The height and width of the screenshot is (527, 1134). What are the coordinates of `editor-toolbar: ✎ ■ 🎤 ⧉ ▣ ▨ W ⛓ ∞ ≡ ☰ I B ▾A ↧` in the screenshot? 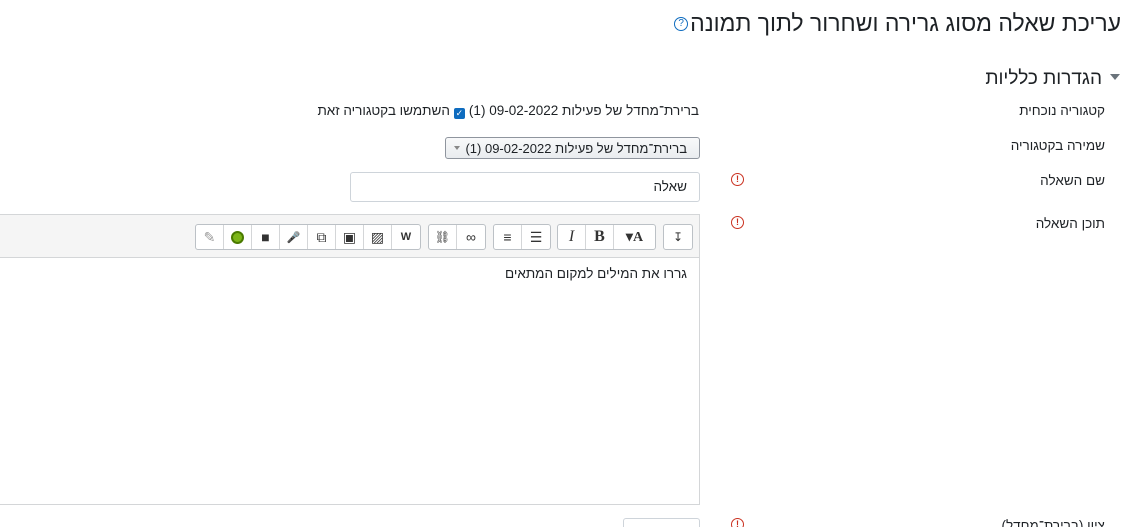 It's located at (350, 236).